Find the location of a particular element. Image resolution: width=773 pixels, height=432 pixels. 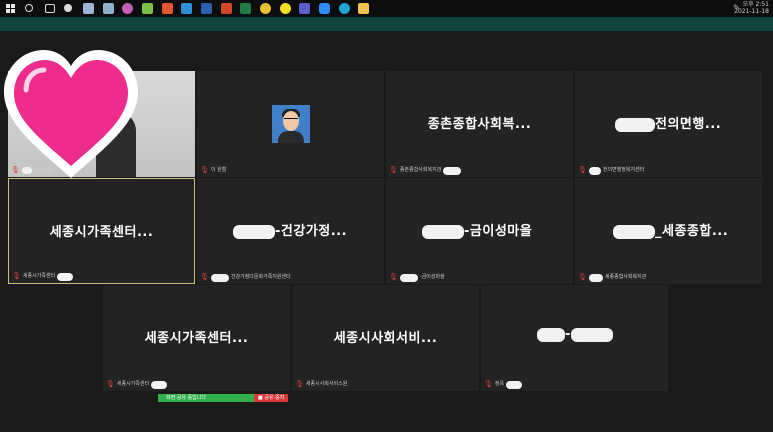

start-icon is located at coordinates (10, 8).